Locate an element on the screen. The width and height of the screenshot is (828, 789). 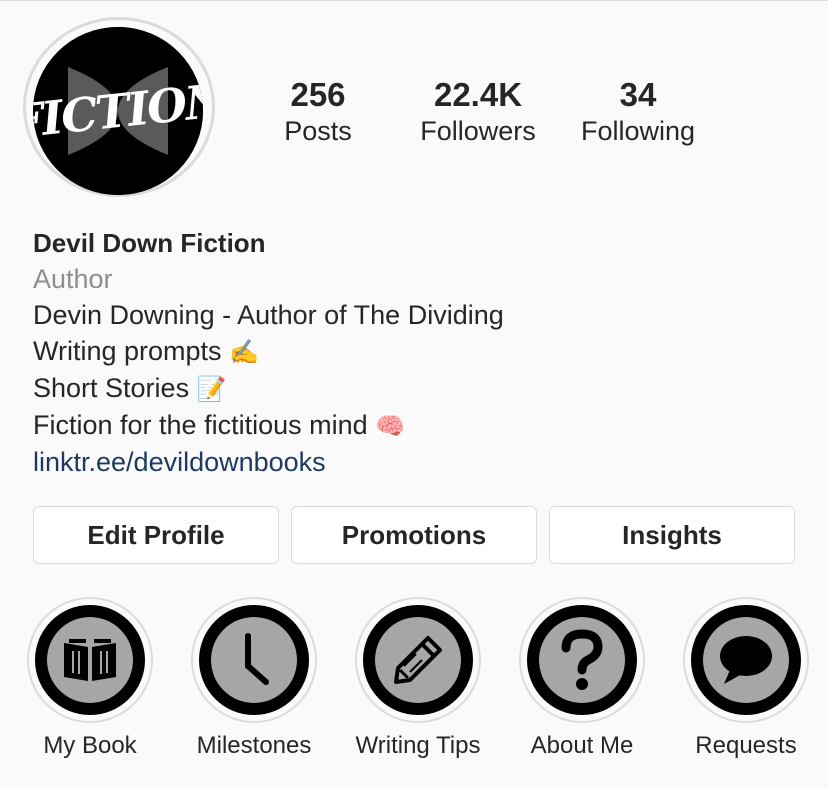
avatar-logo-text: FICTION is located at coordinates (118, 111).